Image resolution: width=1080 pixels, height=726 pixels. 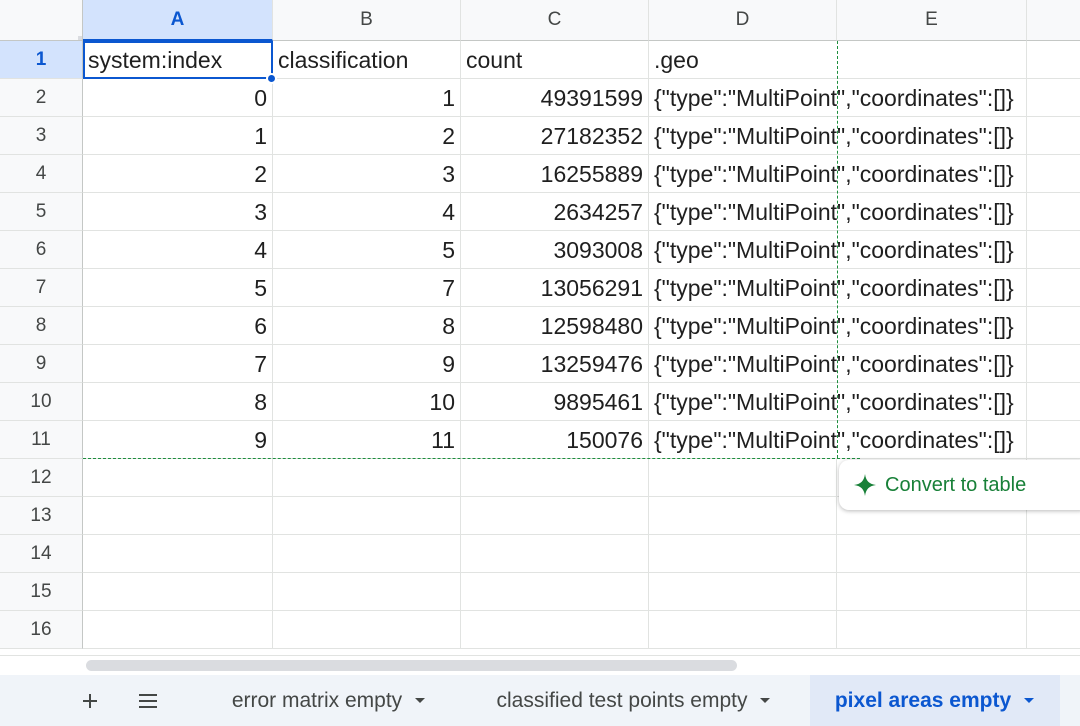 I want to click on cell-E16, so click(x=932, y=630).